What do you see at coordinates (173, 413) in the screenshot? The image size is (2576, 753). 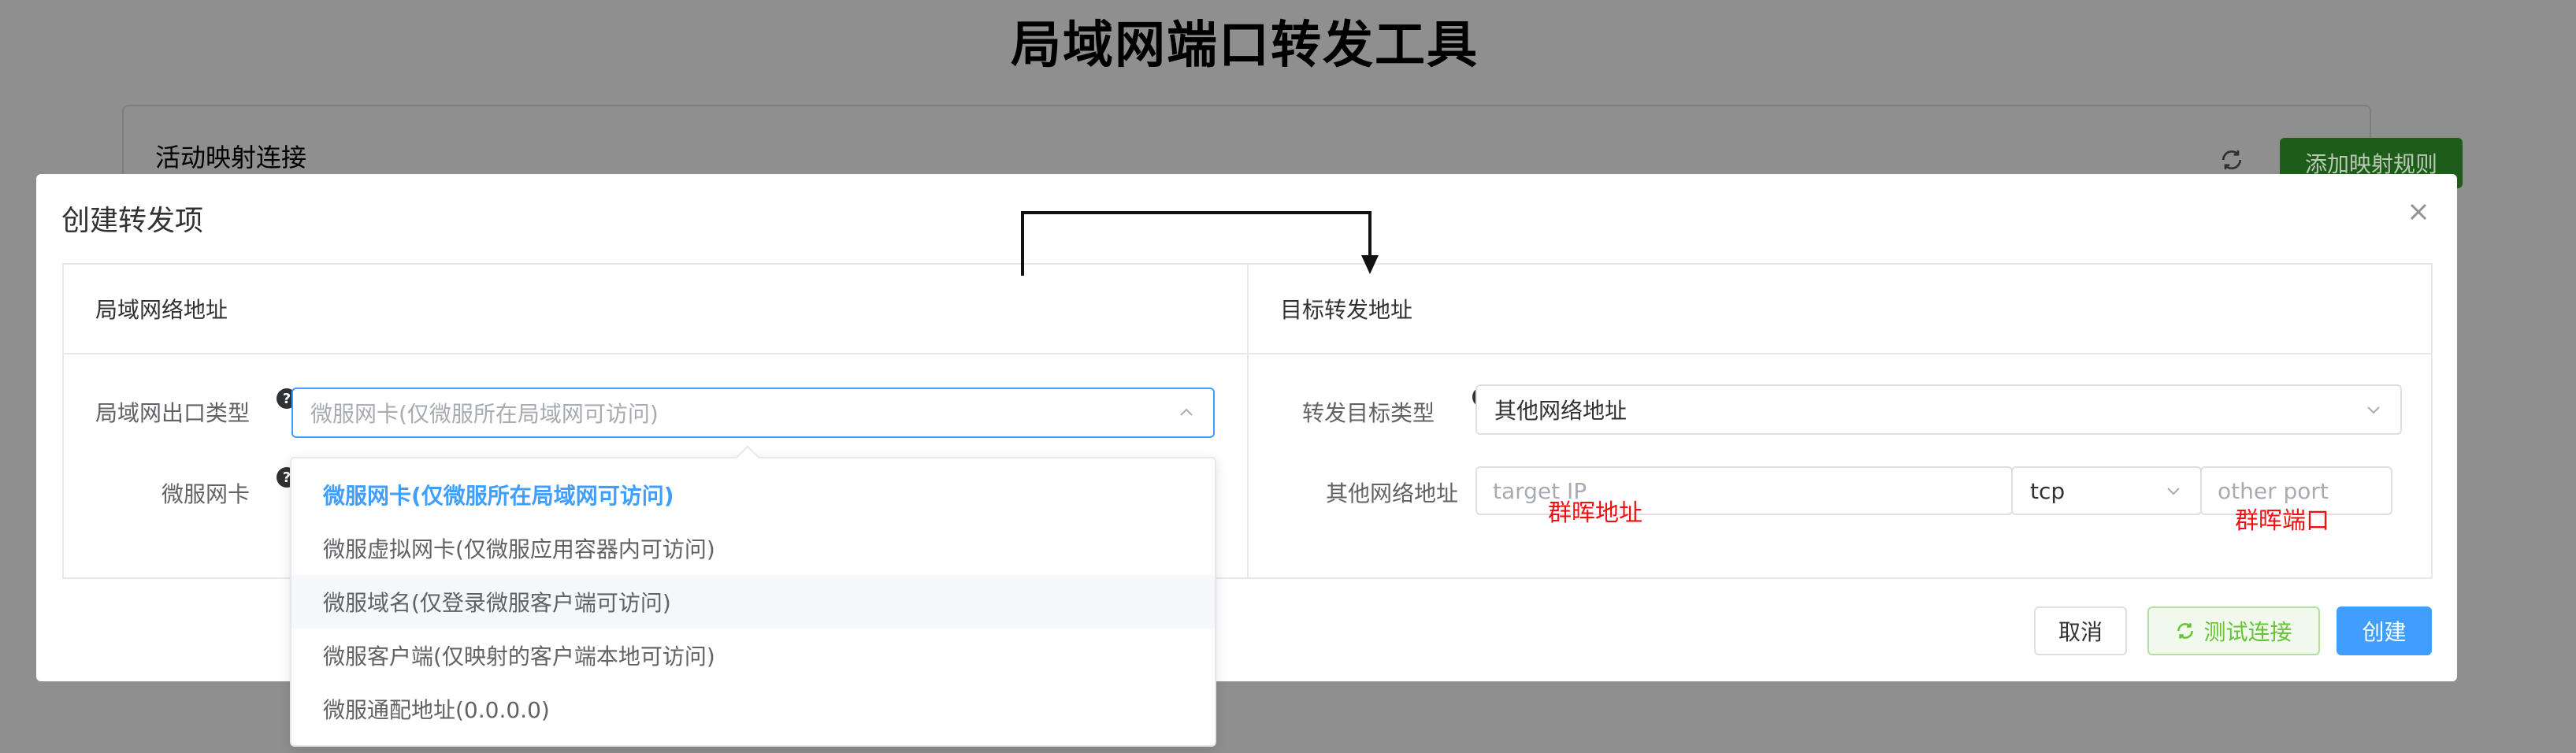 I see `exit-type-label: 局域网出口类型` at bounding box center [173, 413].